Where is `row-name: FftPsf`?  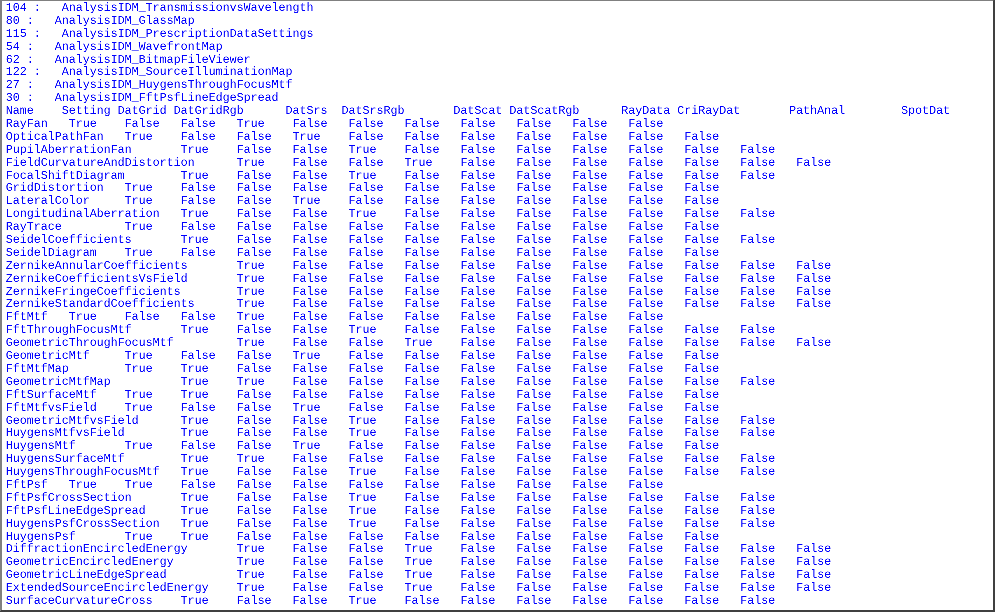 row-name: FftPsf is located at coordinates (27, 485).